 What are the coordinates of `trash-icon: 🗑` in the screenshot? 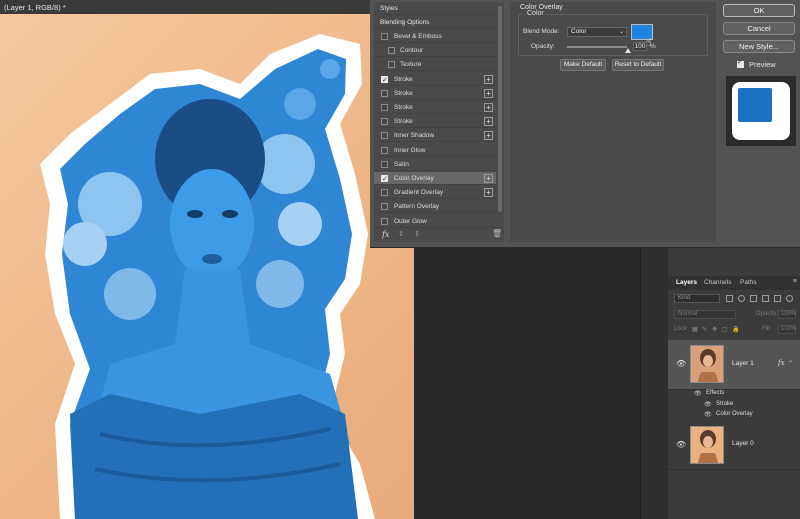 It's located at (497, 233).